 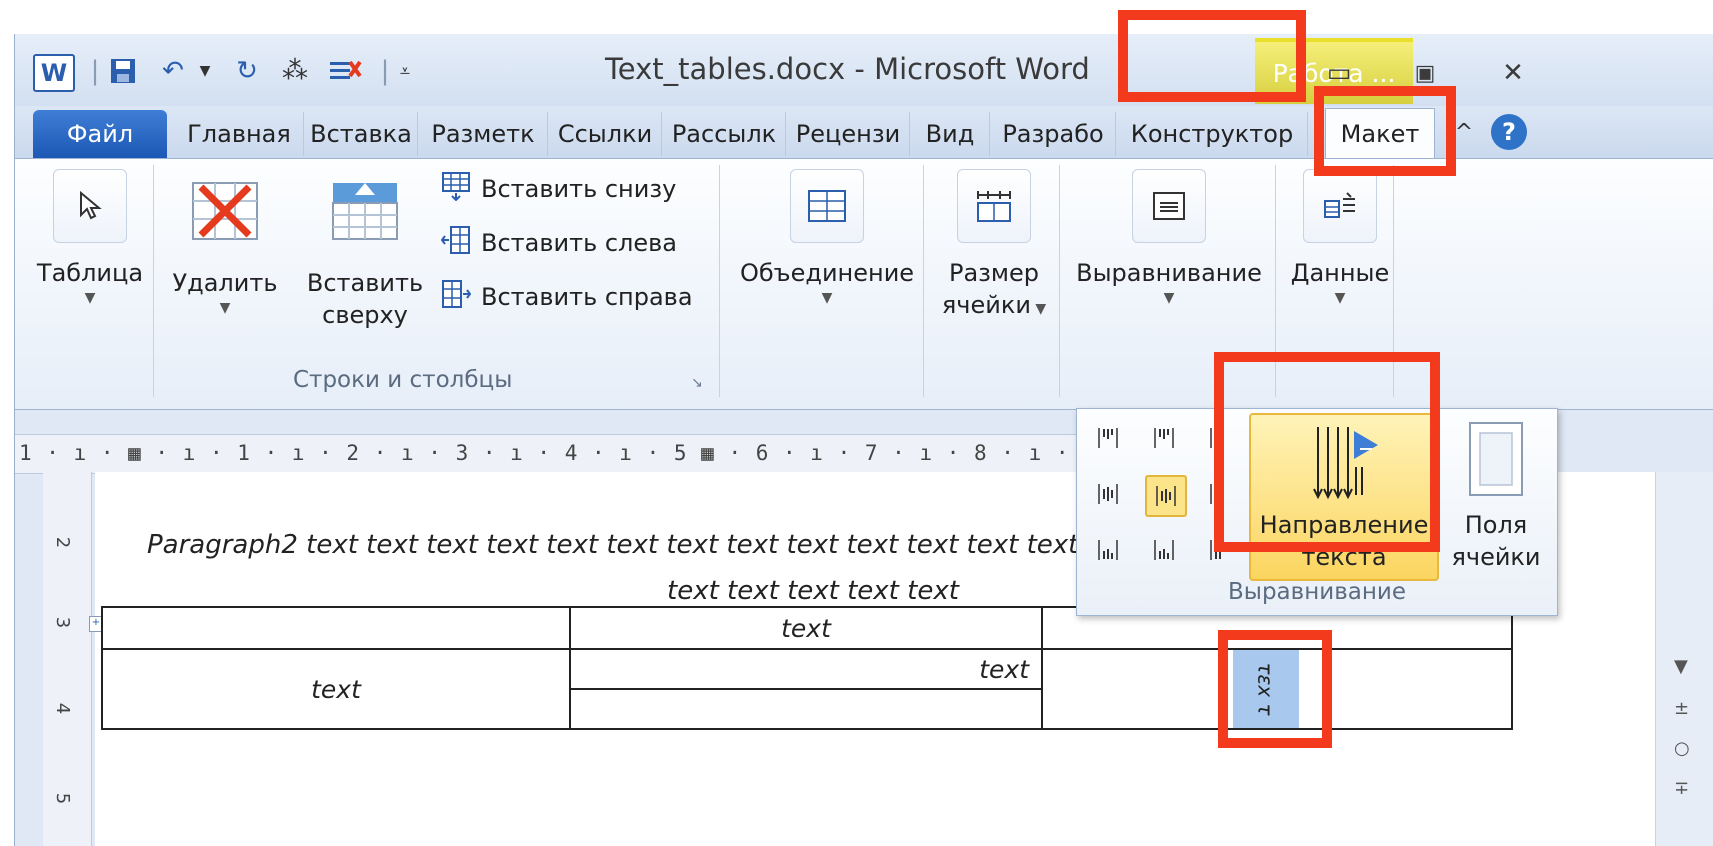 What do you see at coordinates (54, 73) in the screenshot?
I see `word-app-icon: W` at bounding box center [54, 73].